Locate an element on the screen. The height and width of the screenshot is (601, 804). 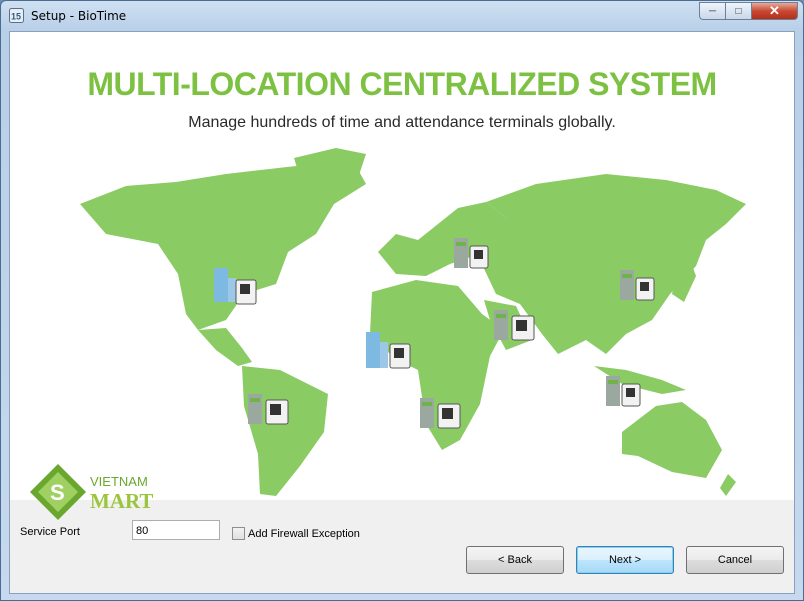
back-button: < Back is located at coordinates (515, 560).